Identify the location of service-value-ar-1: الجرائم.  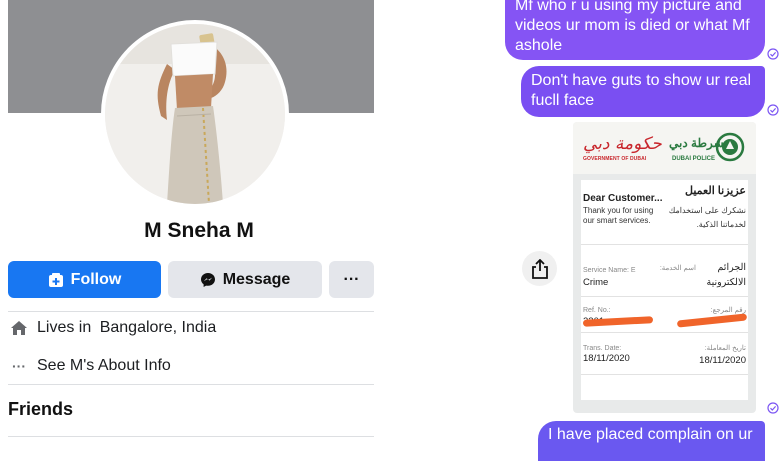
(731, 267).